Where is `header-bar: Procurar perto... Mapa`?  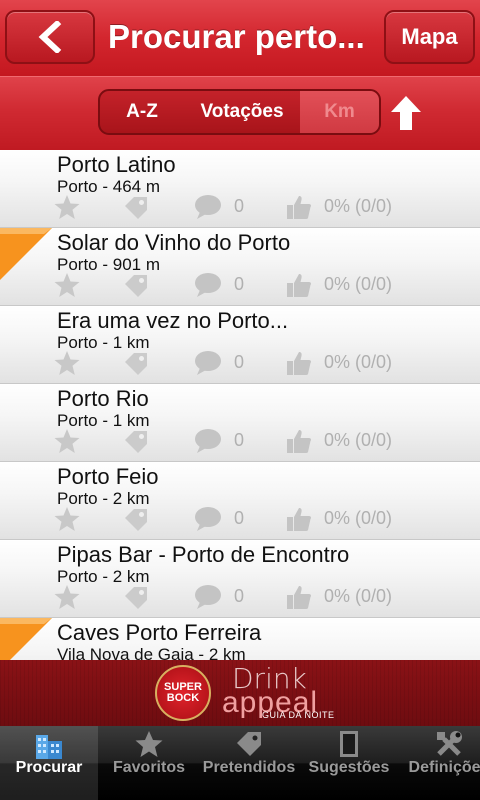 header-bar: Procurar perto... Mapa is located at coordinates (240, 38).